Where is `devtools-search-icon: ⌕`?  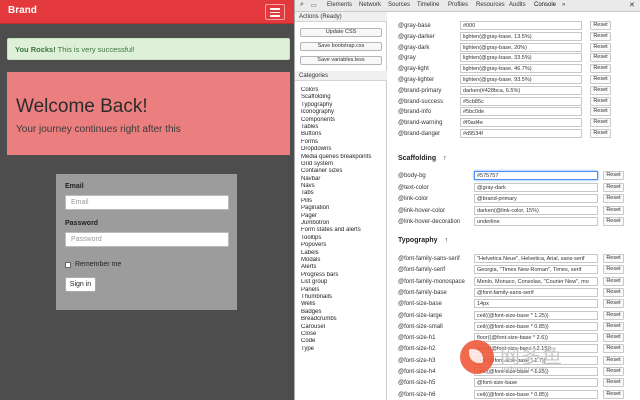 devtools-search-icon: ⌕ is located at coordinates (302, 5).